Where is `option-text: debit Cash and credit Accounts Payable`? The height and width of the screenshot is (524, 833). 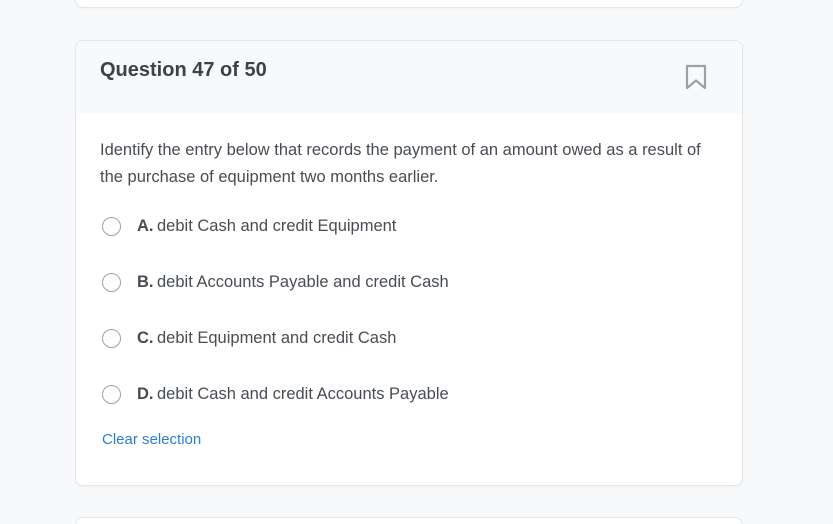
option-text: debit Cash and credit Accounts Payable is located at coordinates (303, 394).